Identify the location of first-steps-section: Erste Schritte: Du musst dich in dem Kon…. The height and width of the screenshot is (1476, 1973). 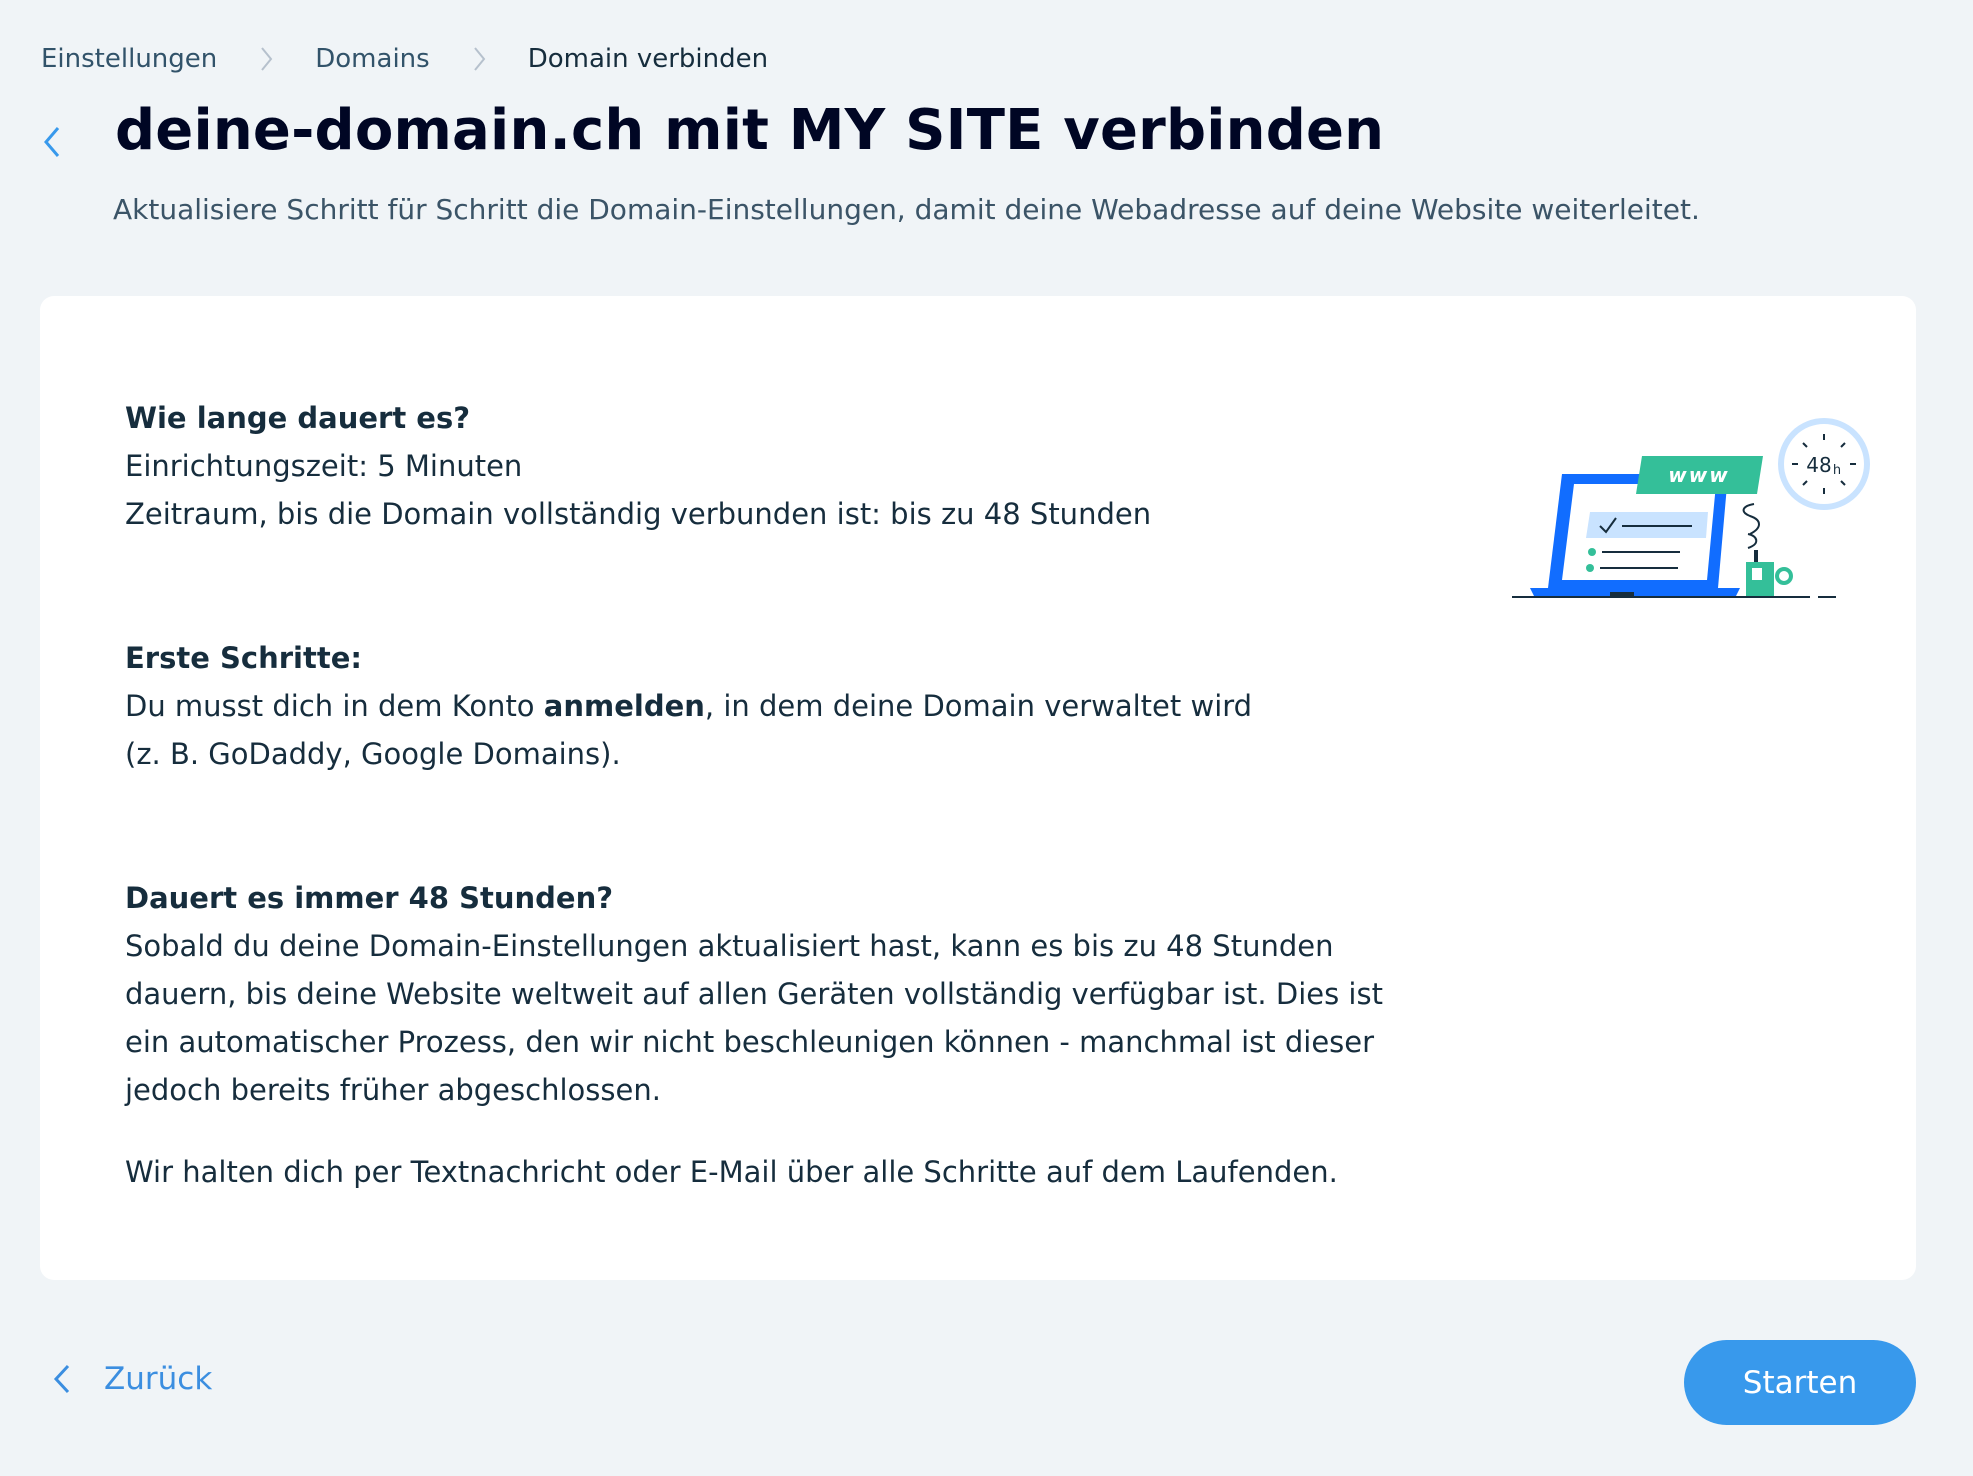
(795, 706).